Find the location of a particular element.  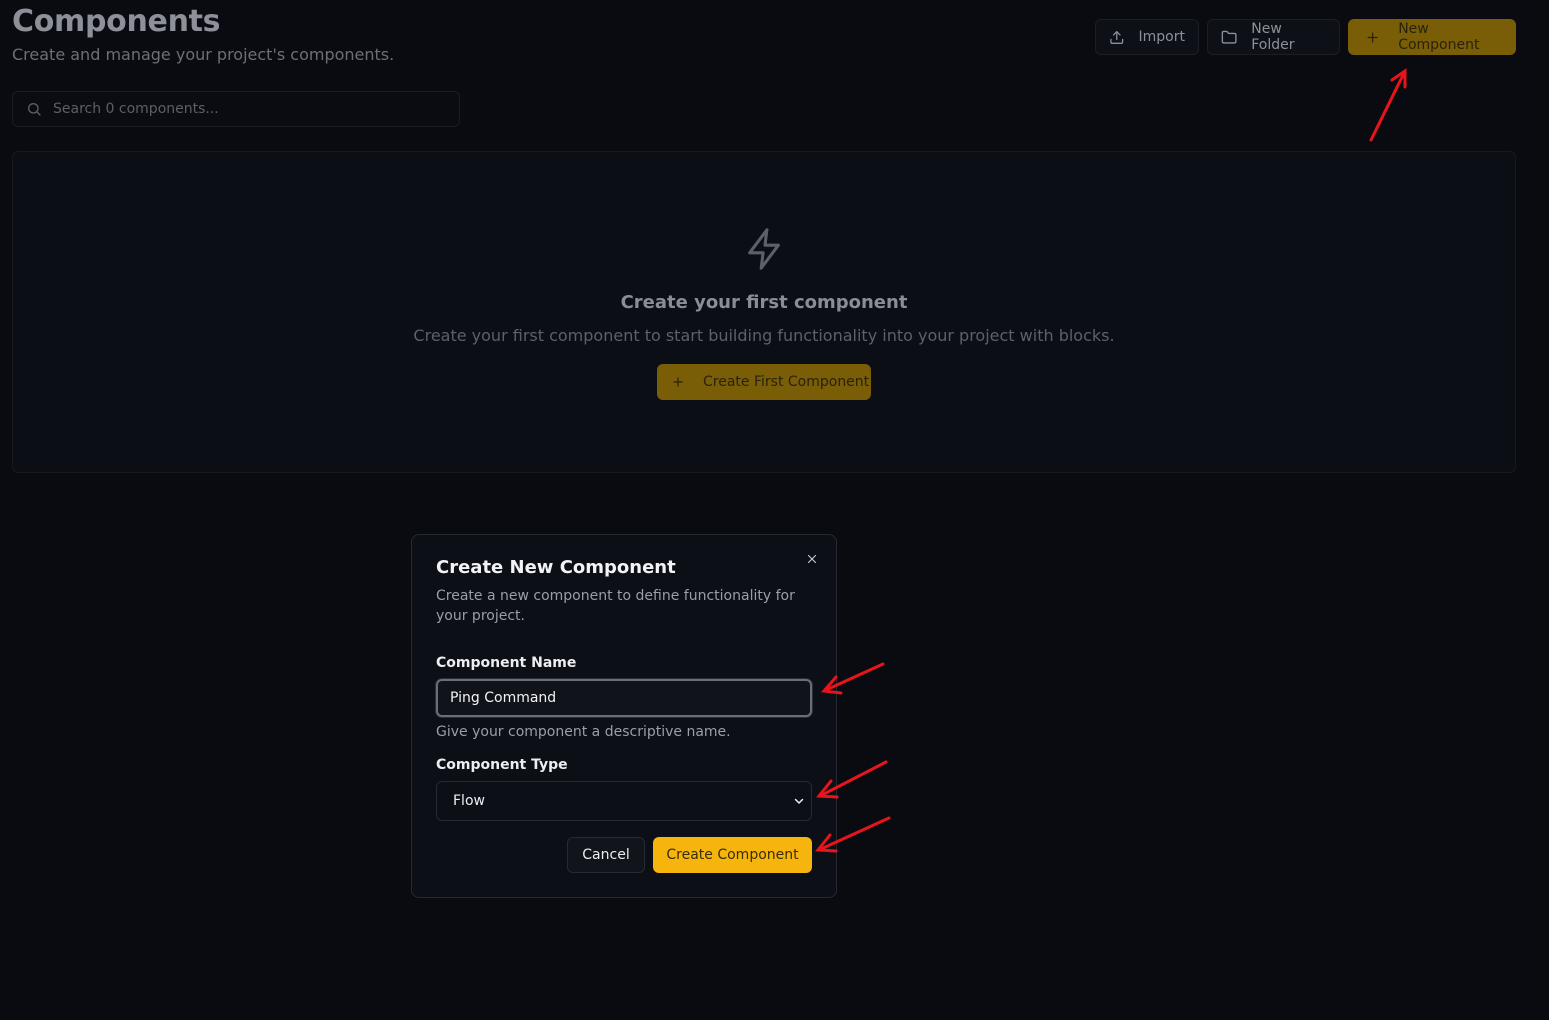

empty-state-title: Create your first component is located at coordinates (764, 302).